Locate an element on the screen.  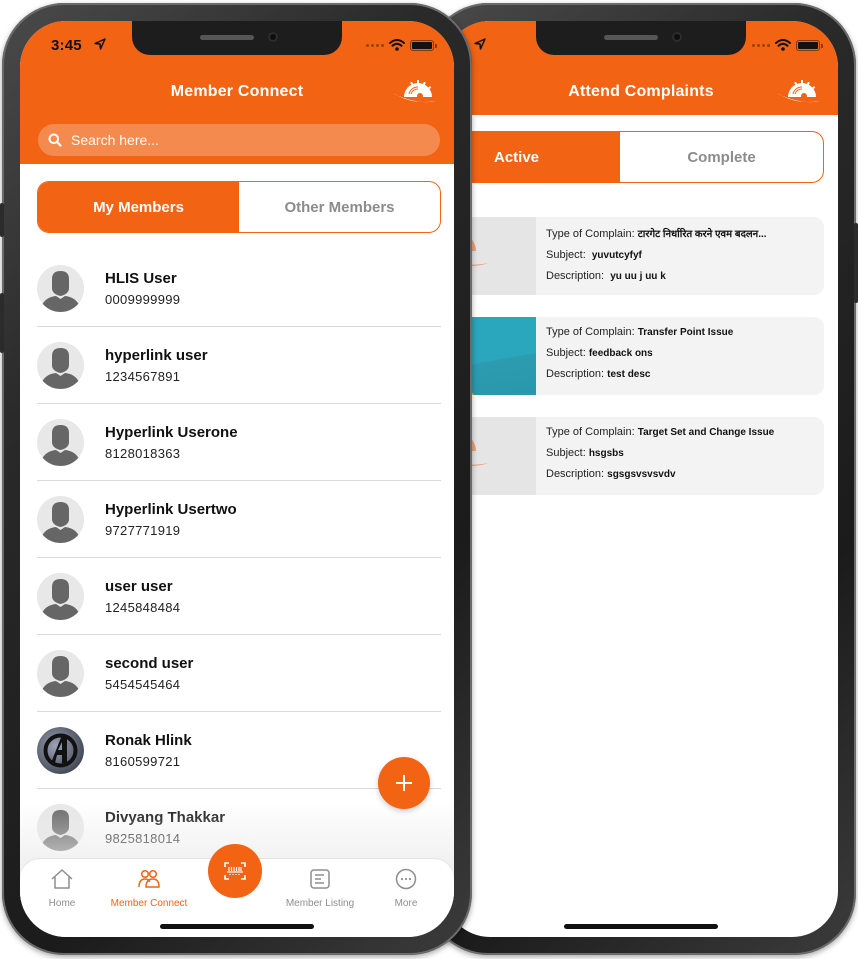
member-phone: 5454545464 is located at coordinates (143, 684).